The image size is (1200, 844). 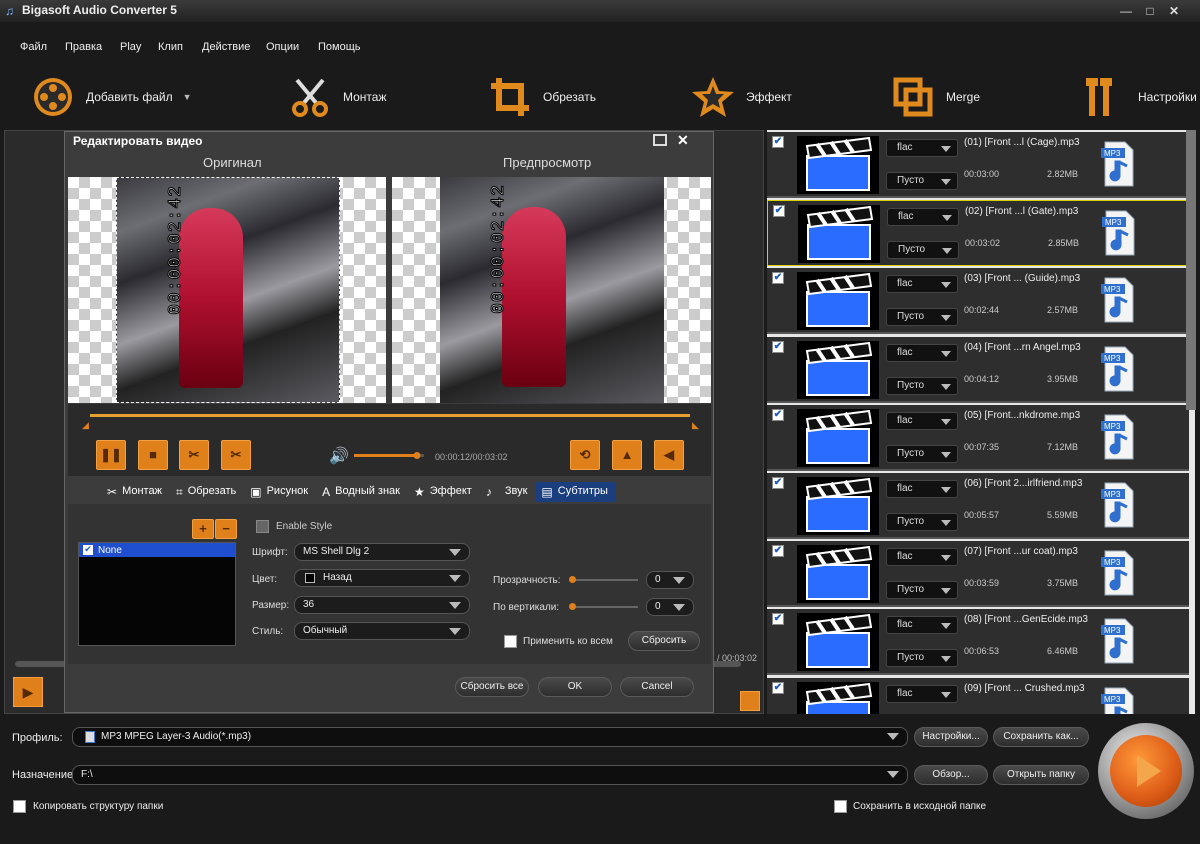 What do you see at coordinates (111, 455) in the screenshot?
I see `pause-button: ❚❚` at bounding box center [111, 455].